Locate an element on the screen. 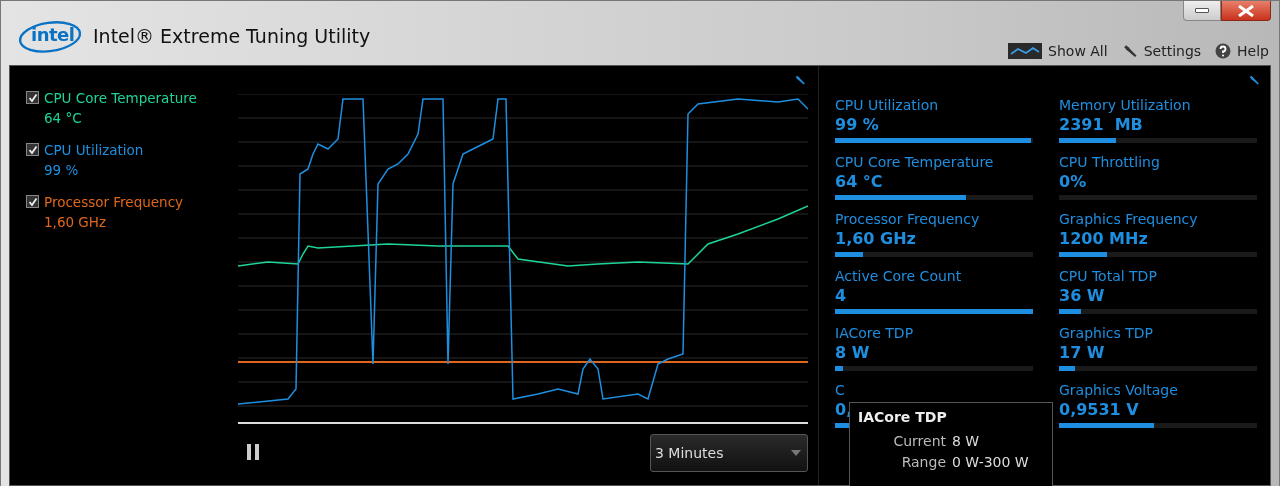 Image resolution: width=1280 pixels, height=486 pixels. minimize-icon is located at coordinates (1202, 10).